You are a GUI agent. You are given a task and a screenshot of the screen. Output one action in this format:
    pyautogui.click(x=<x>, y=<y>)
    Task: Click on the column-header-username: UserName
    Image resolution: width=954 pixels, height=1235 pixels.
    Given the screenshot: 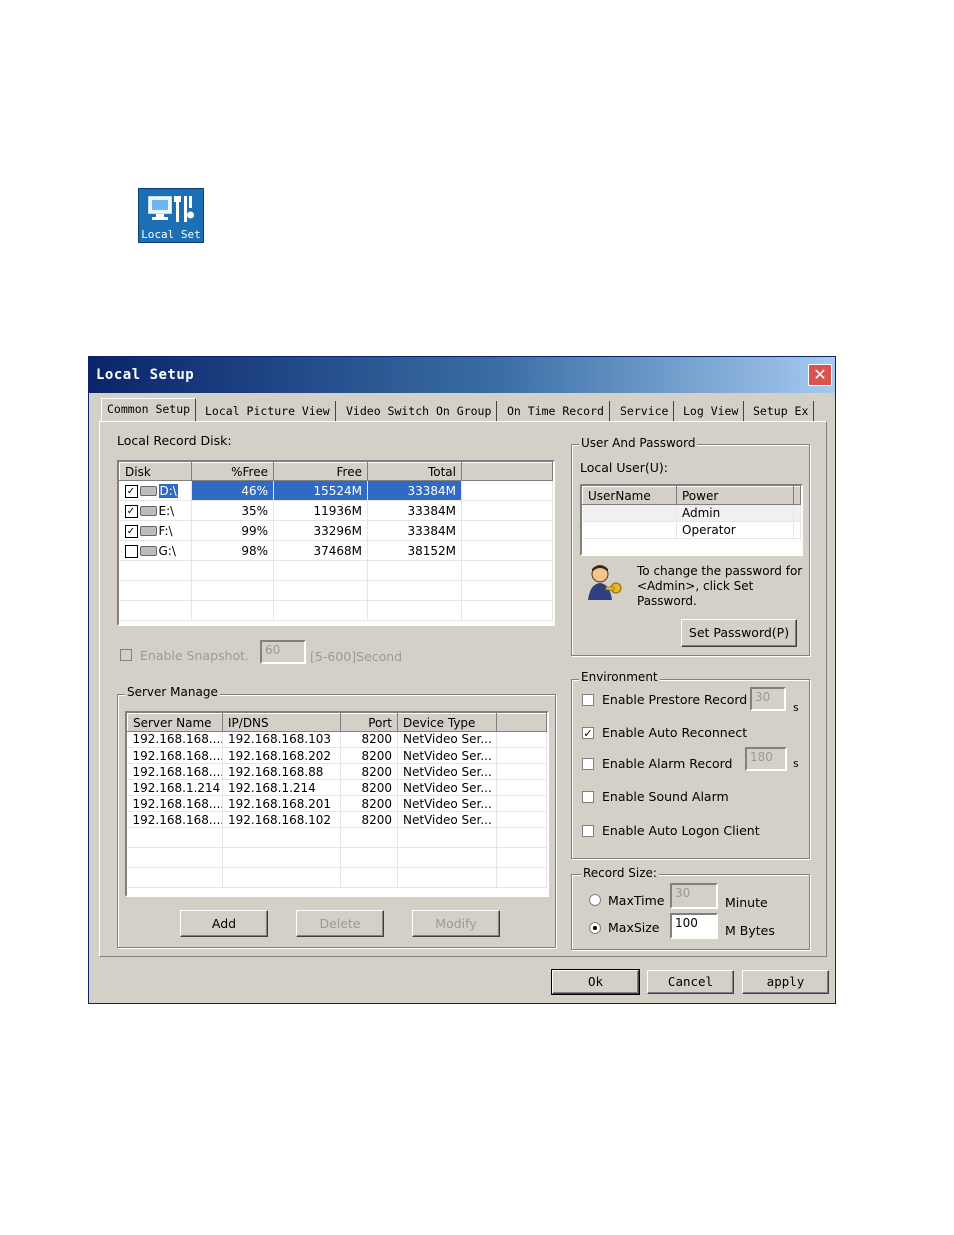 What is the action you would take?
    pyautogui.click(x=629, y=495)
    